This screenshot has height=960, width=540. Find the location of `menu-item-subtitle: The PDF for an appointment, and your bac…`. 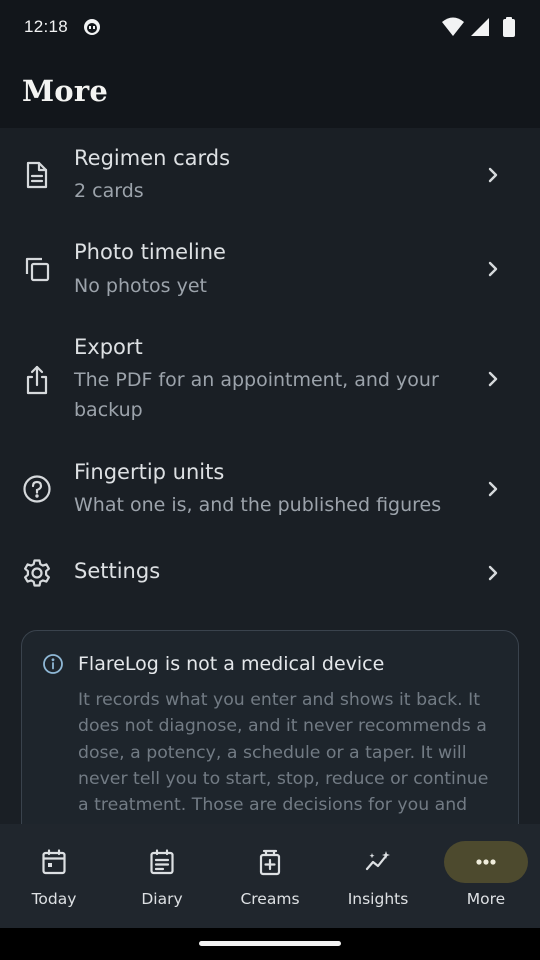

menu-item-subtitle: The PDF for an appointment, and your bac… is located at coordinates (256, 395).